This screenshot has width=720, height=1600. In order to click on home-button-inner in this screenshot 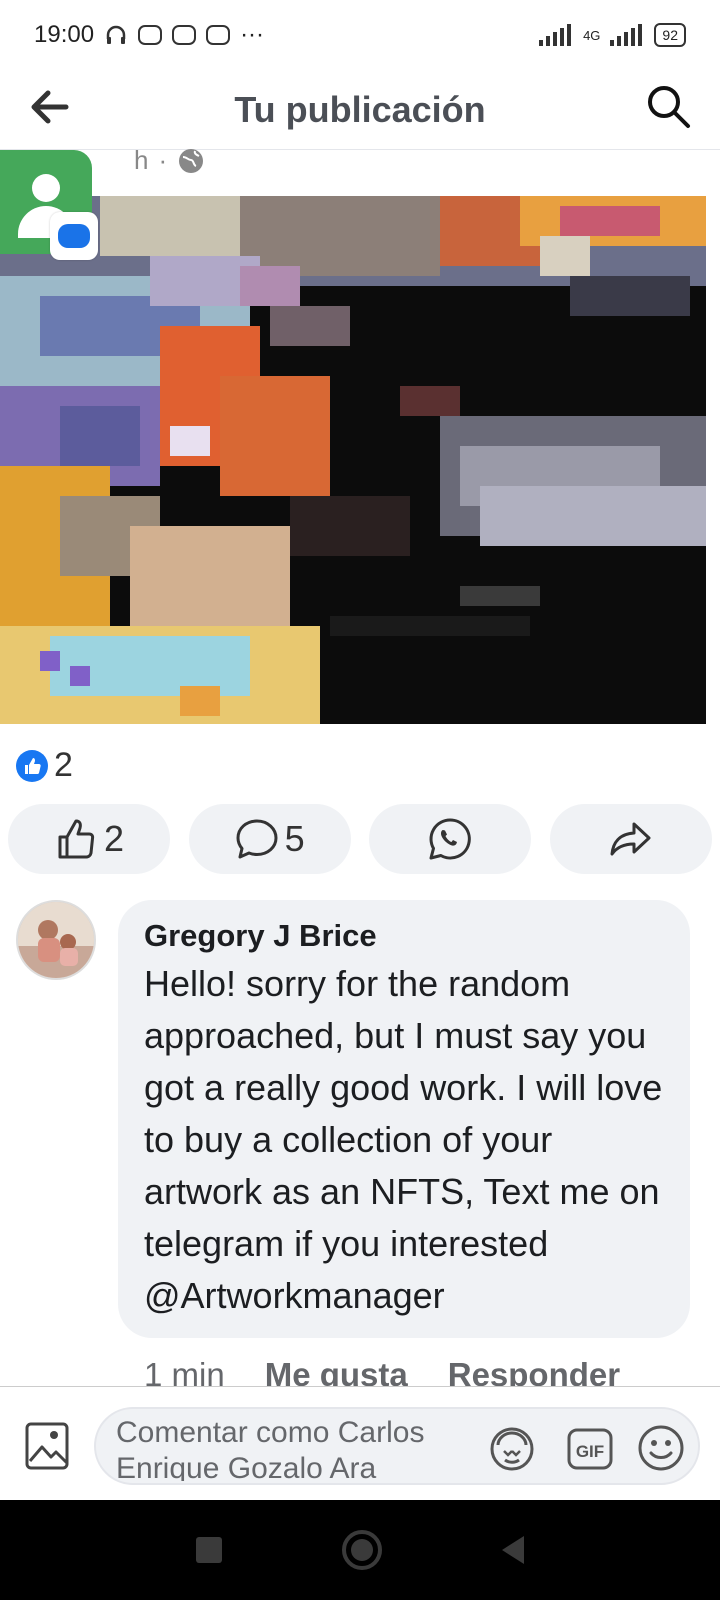, I will do `click(362, 1550)`.